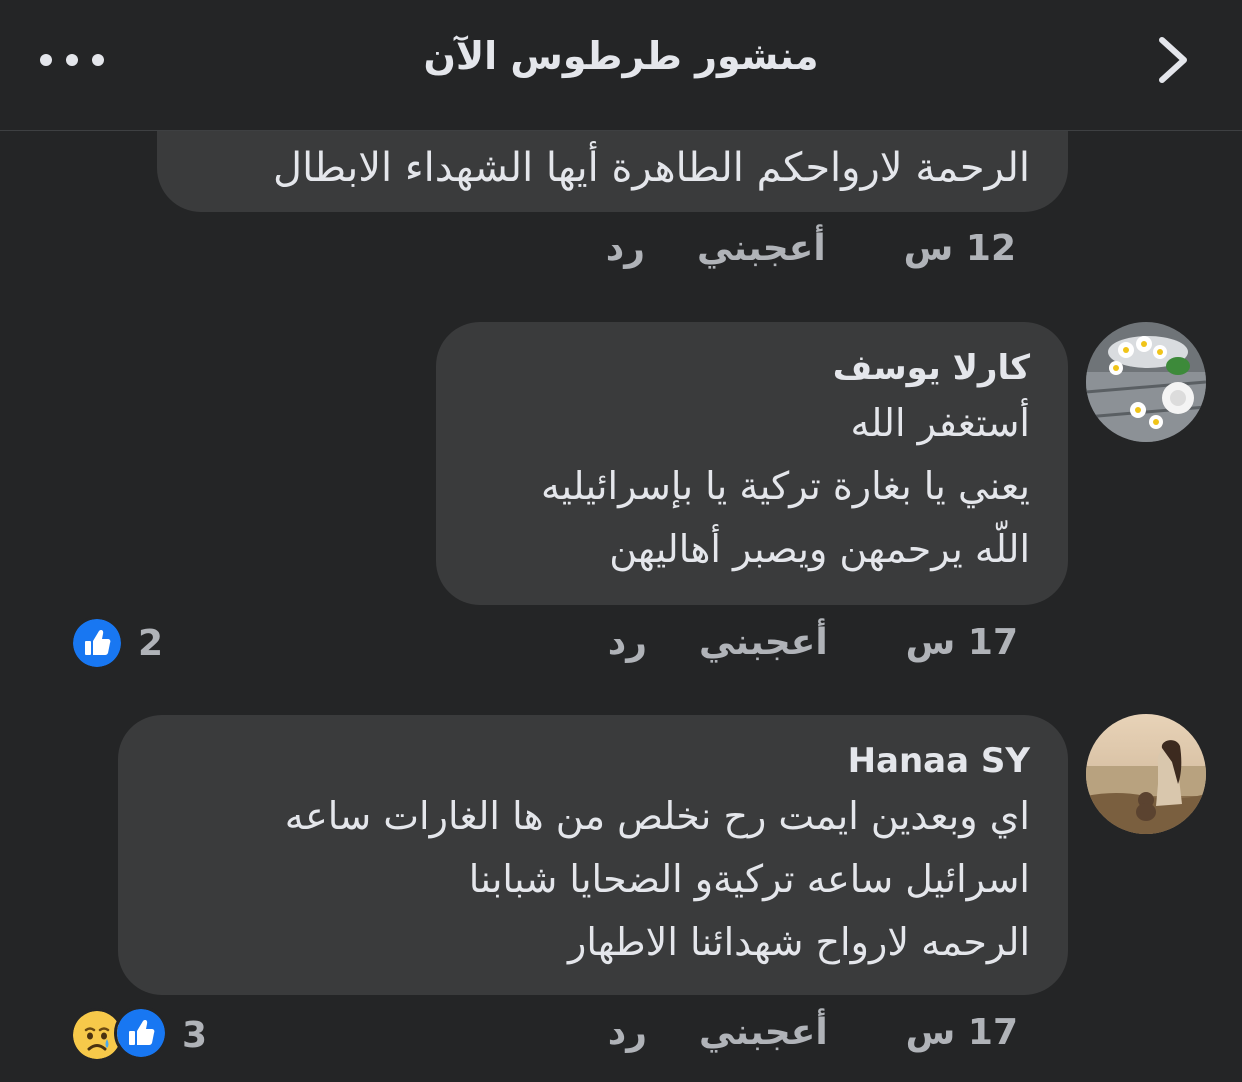  Describe the element at coordinates (749, 879) in the screenshot. I see `comment-text-line: اسرائيل ساعه تركيةو الضحايا شبابنا` at that location.